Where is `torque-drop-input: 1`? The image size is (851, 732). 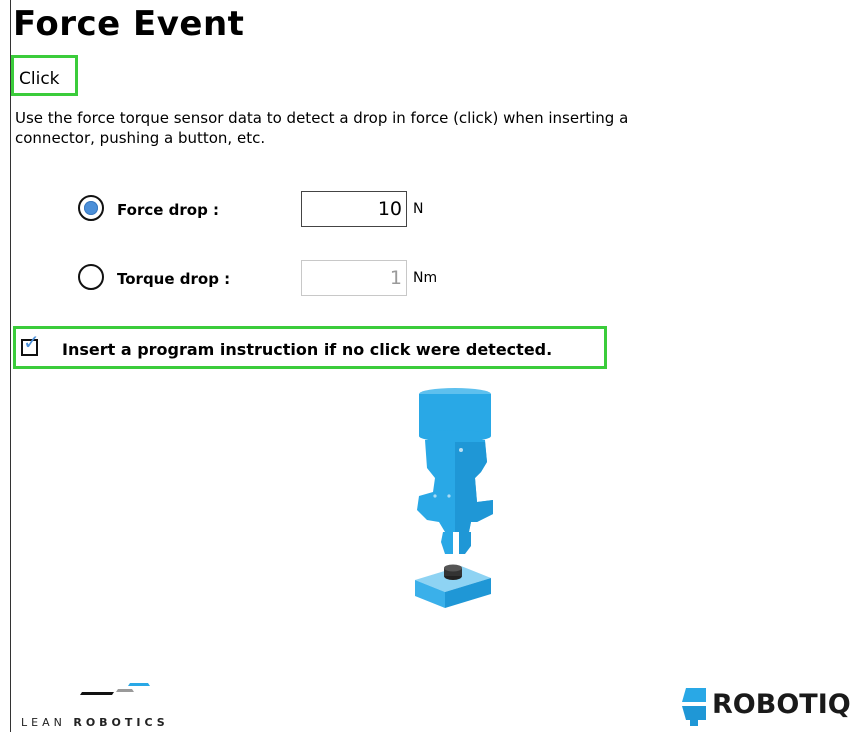 torque-drop-input: 1 is located at coordinates (354, 278).